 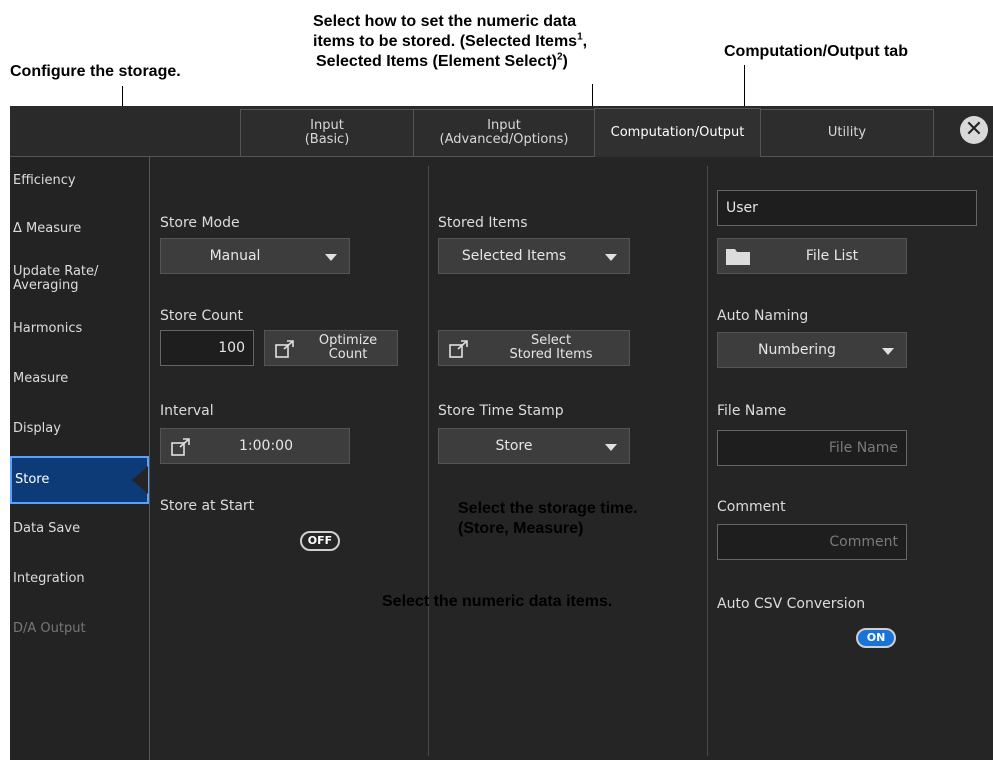 I want to click on stored-items-label: Stored Items, so click(x=483, y=223).